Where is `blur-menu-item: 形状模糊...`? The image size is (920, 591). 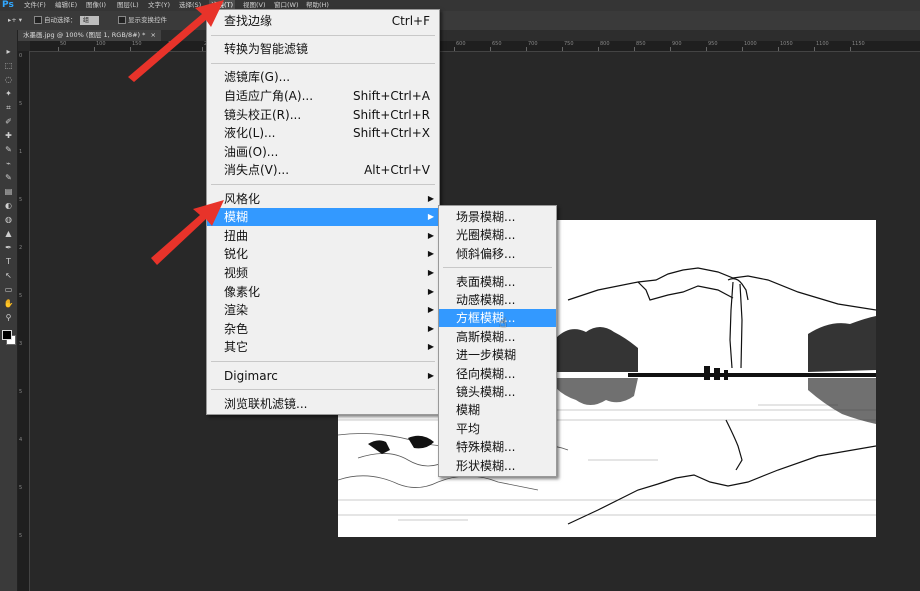
blur-menu-item: 形状模糊... is located at coordinates (497, 466).